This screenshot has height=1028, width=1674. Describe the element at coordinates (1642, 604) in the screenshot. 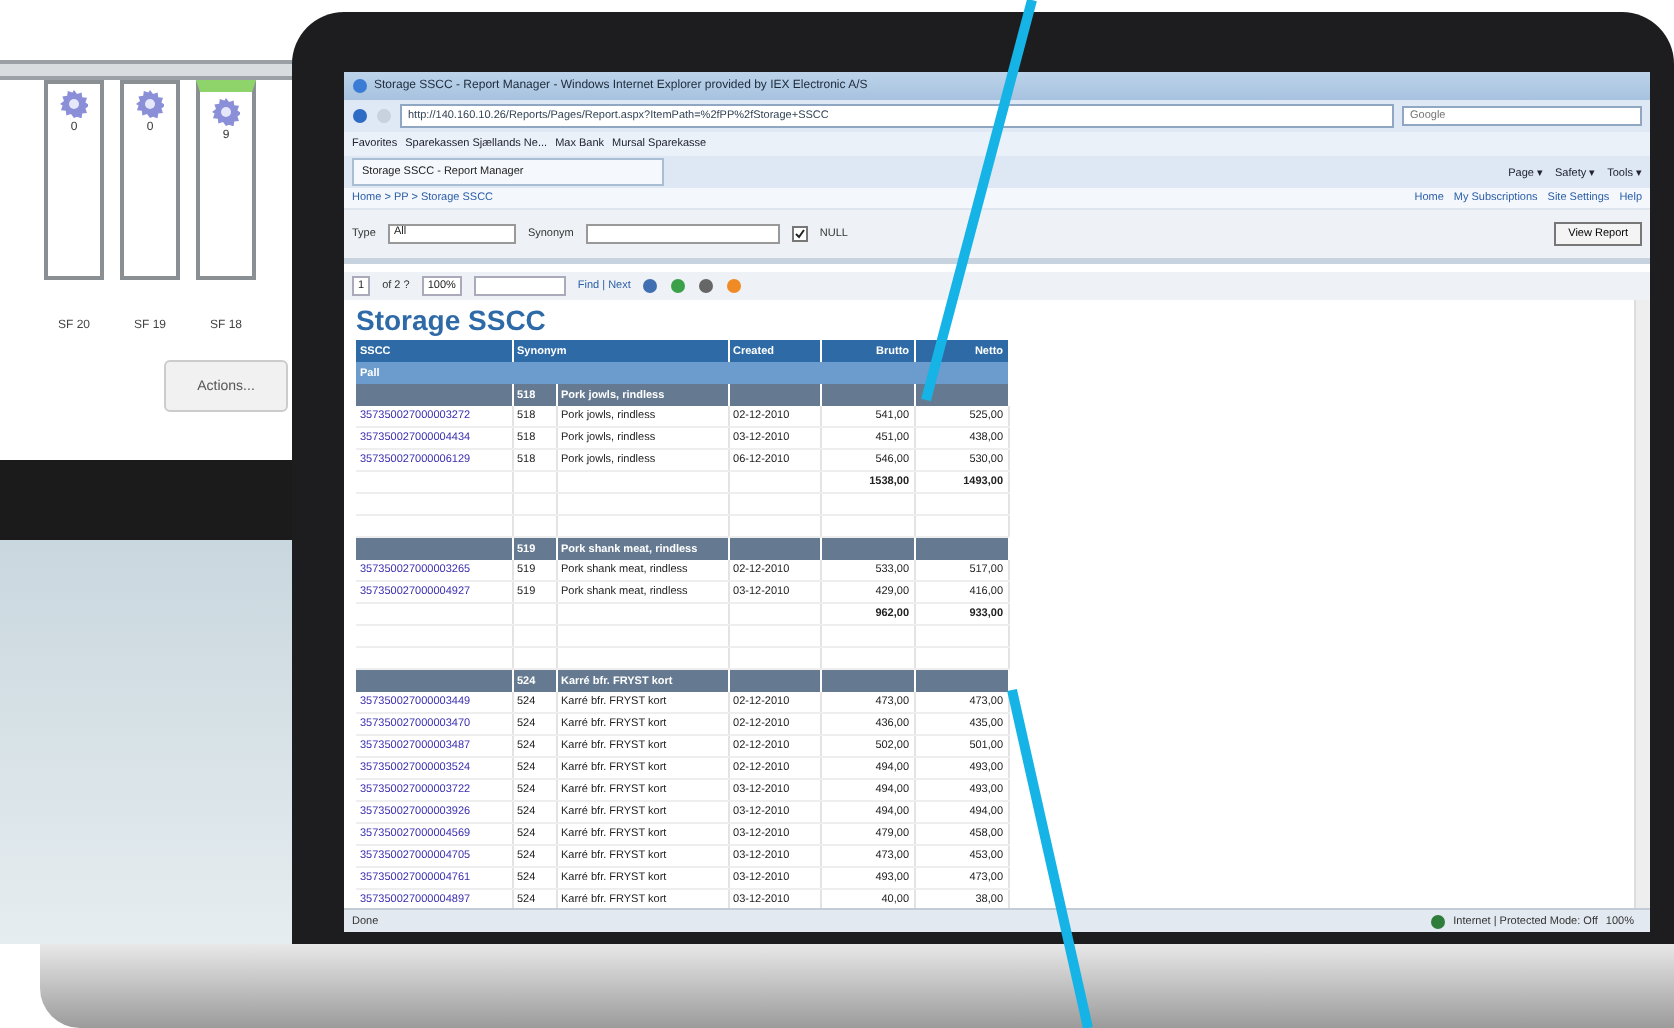

I see `scrollbar` at that location.